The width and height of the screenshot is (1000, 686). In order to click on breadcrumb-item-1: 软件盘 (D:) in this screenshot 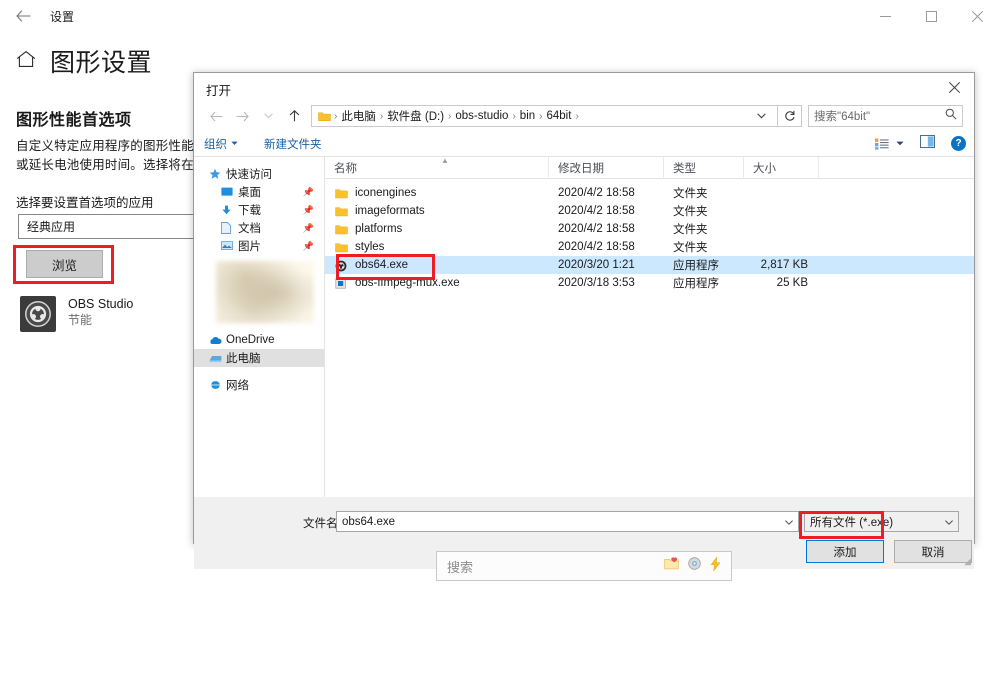, I will do `click(415, 116)`.